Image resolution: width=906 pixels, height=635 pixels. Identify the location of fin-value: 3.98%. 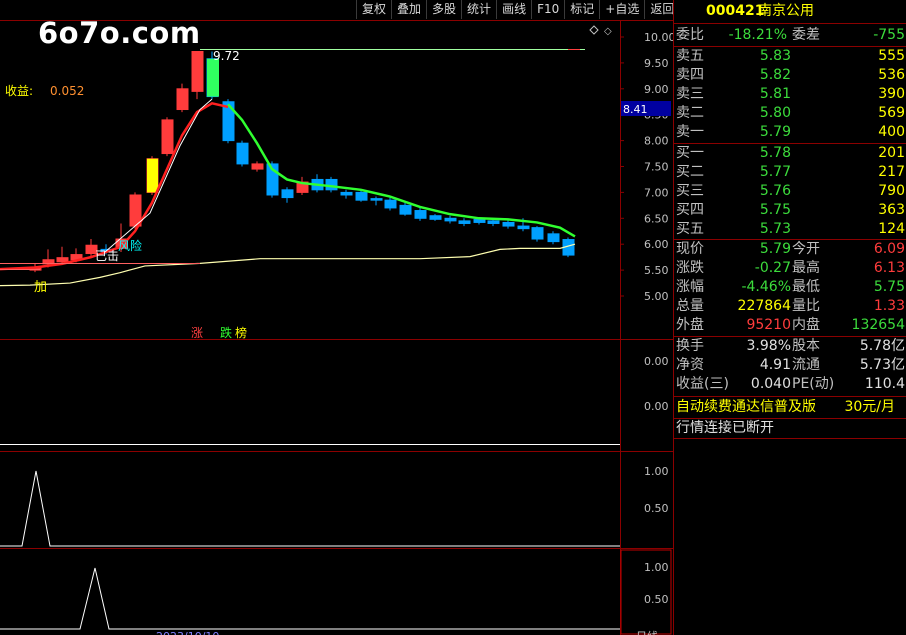
(768, 346).